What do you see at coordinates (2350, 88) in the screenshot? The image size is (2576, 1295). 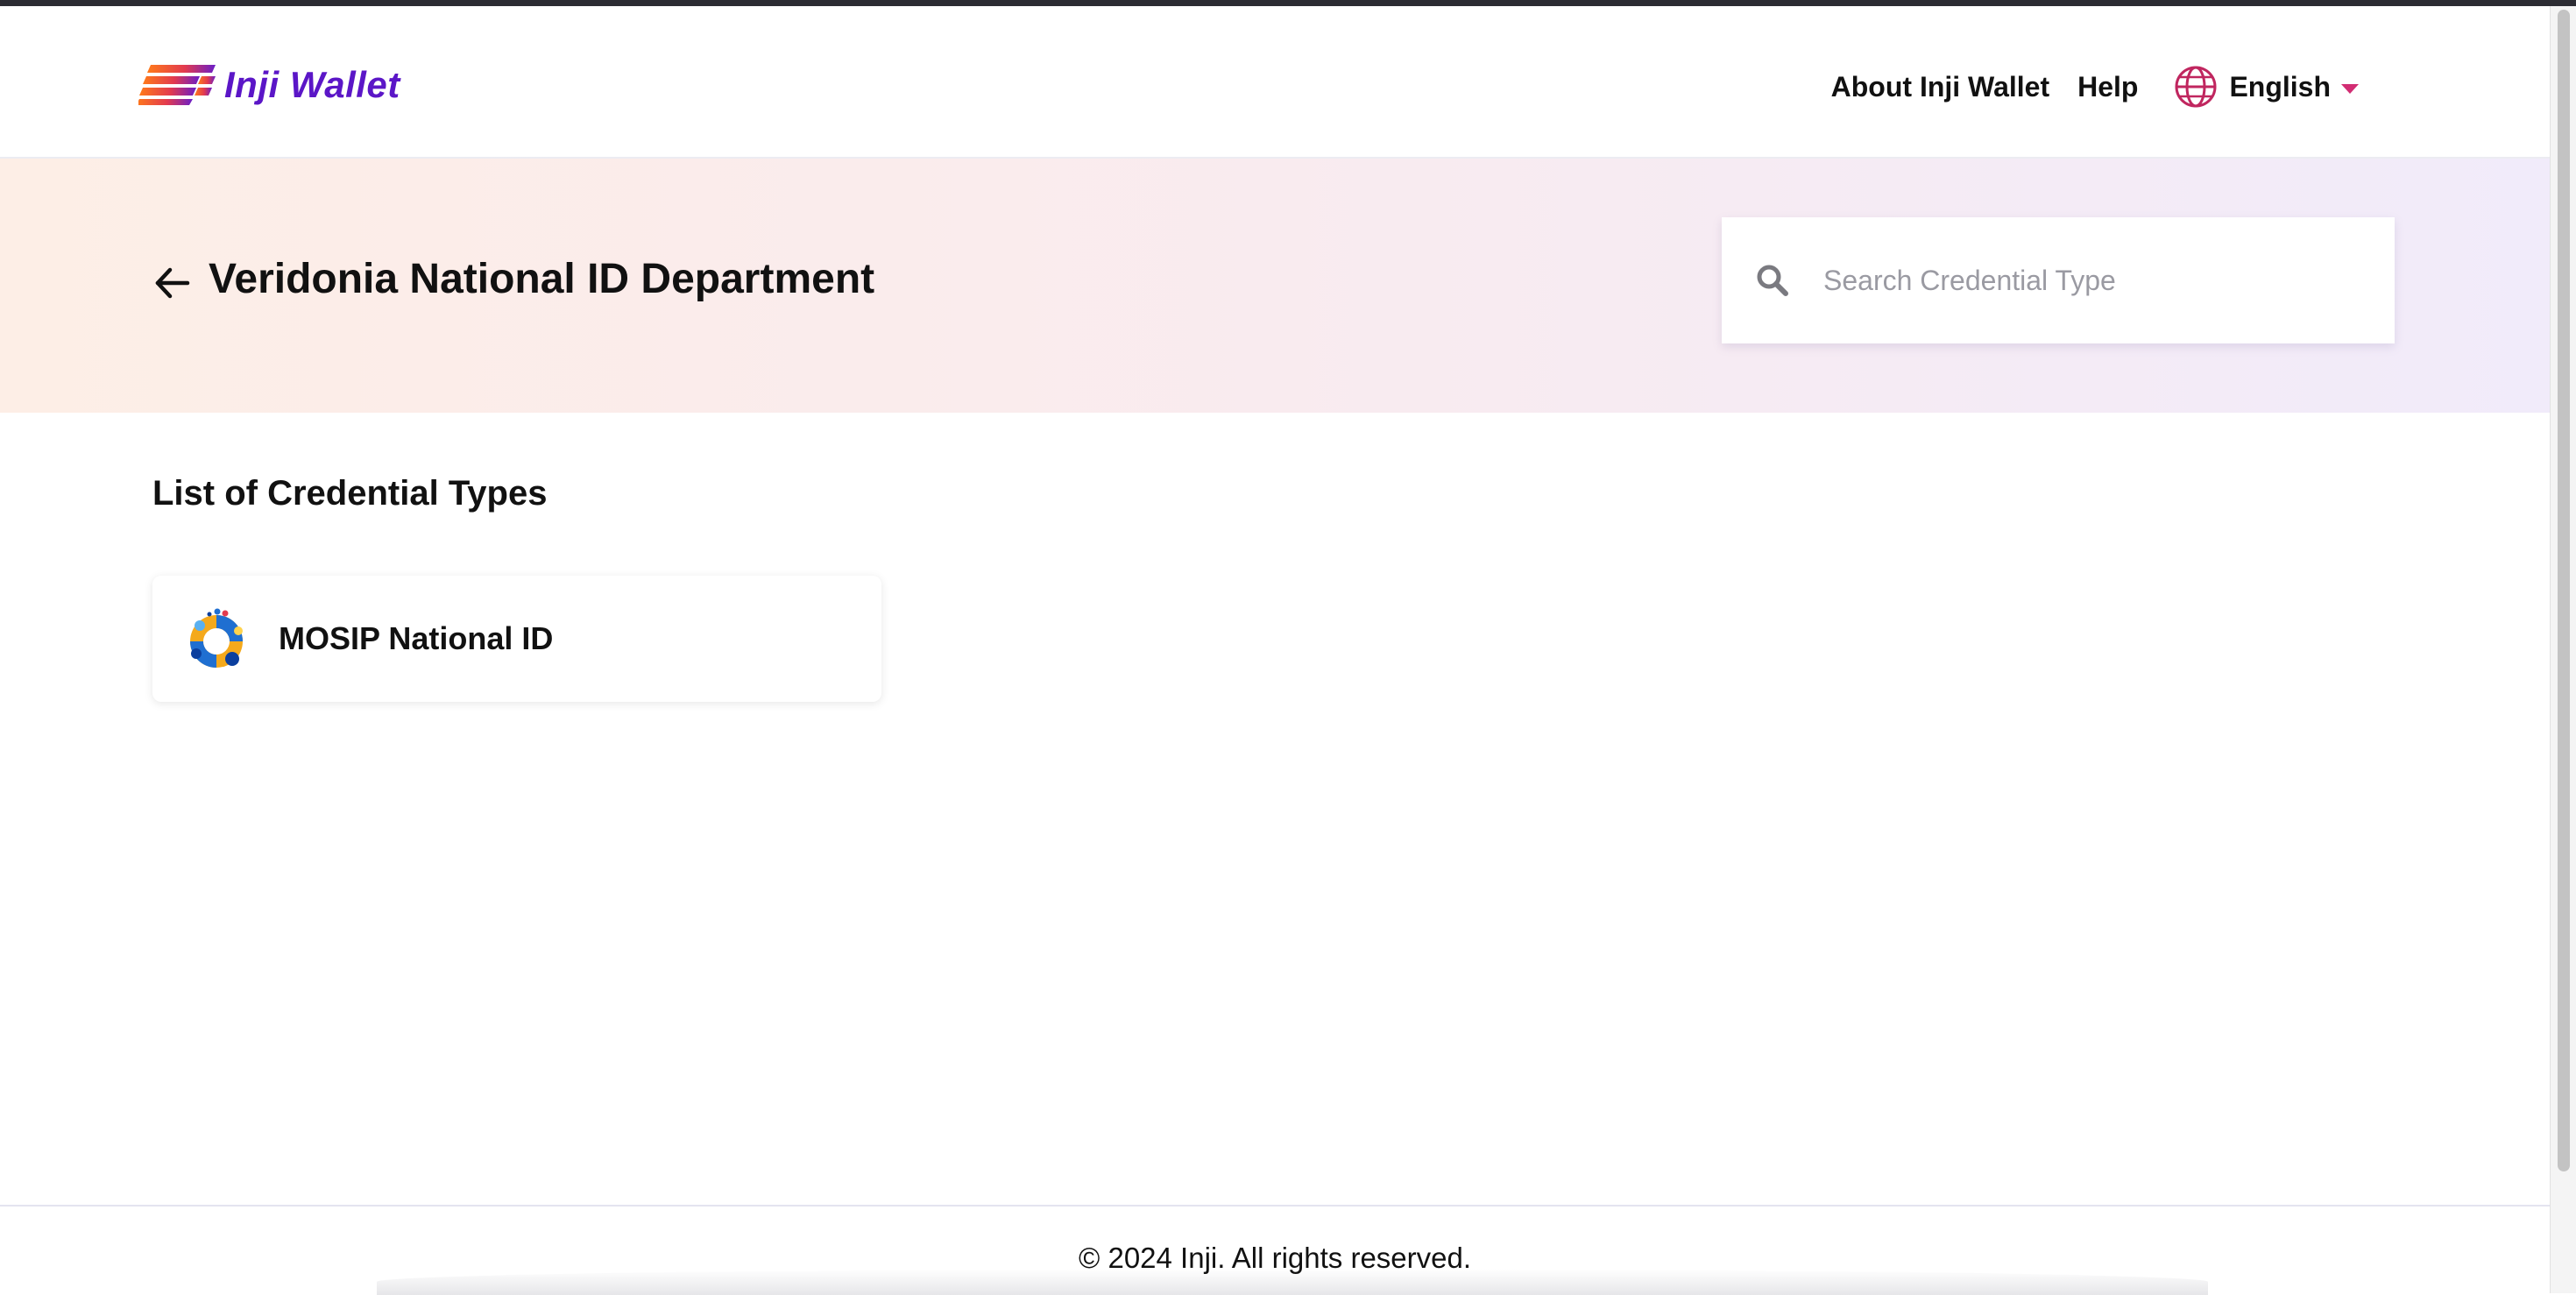 I see `caret-down-icon` at bounding box center [2350, 88].